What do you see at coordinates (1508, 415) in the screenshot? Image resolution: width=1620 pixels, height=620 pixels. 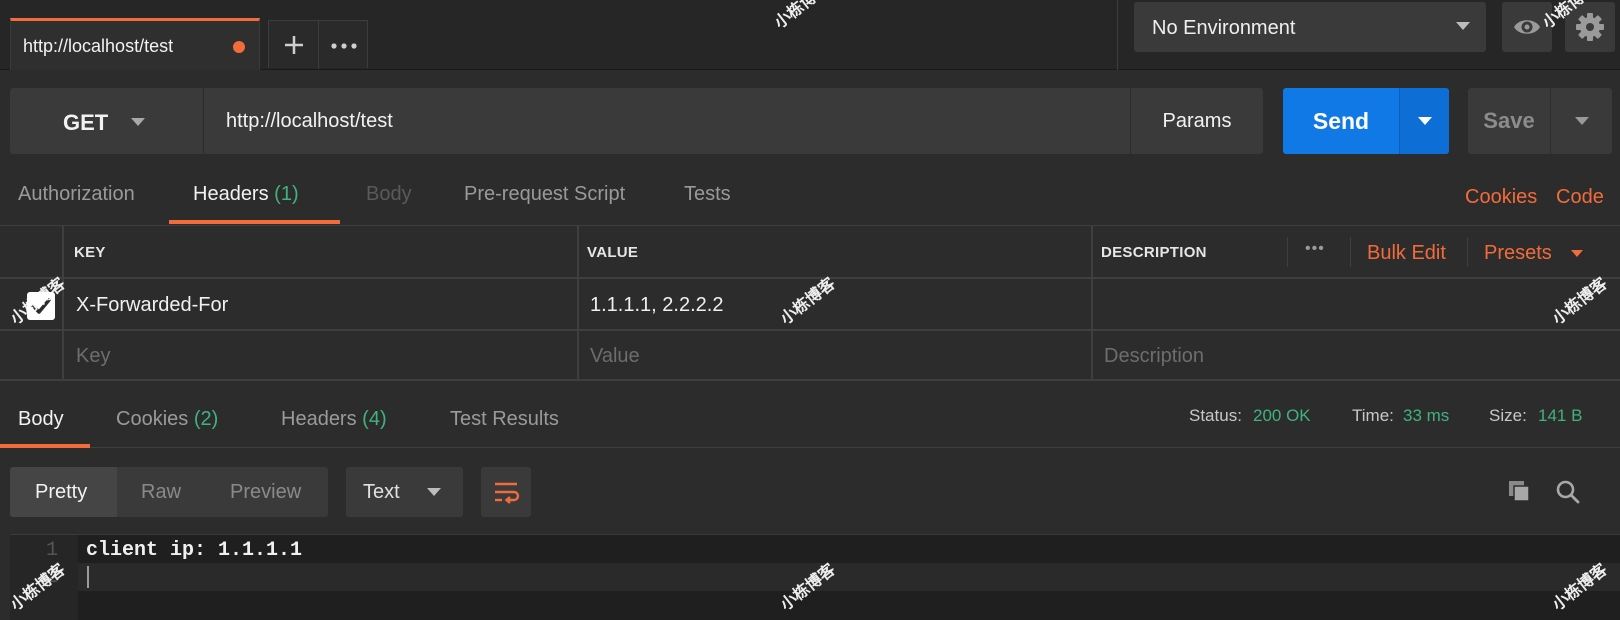 I see `size-label: Size:` at bounding box center [1508, 415].